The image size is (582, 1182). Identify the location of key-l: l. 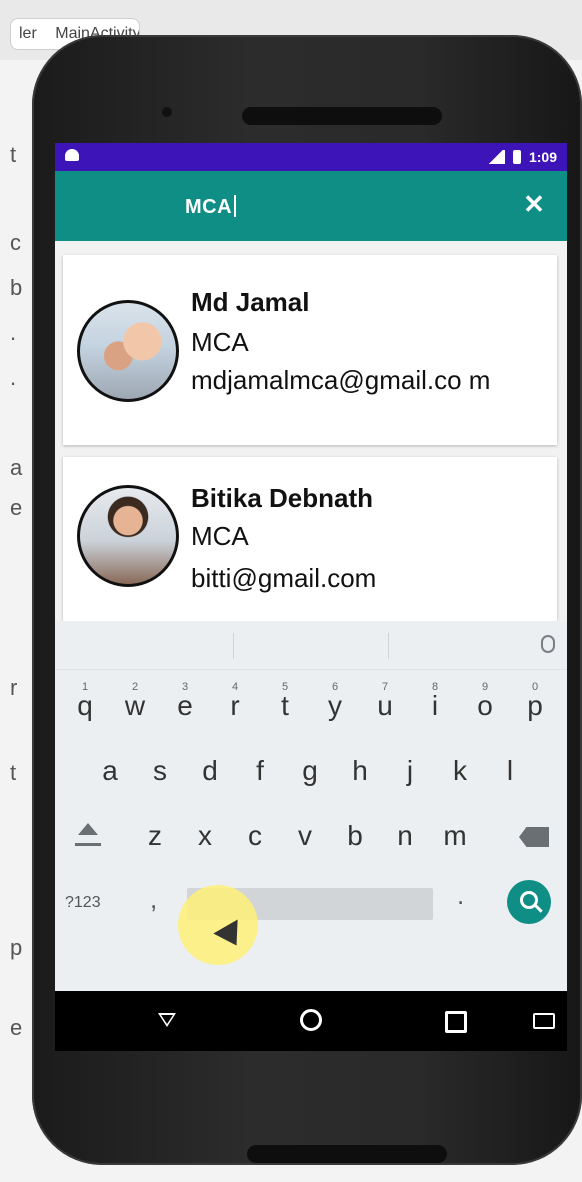
(510, 771).